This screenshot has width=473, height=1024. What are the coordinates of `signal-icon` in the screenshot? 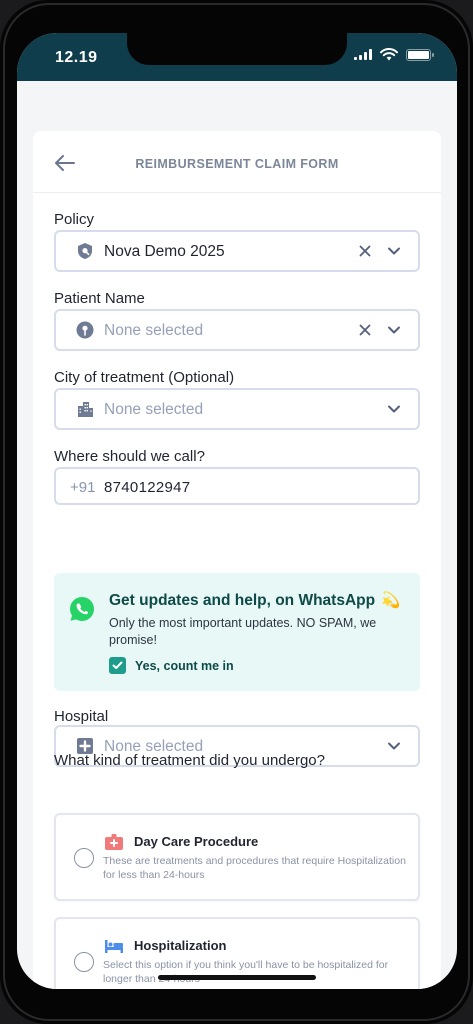 It's located at (363, 54).